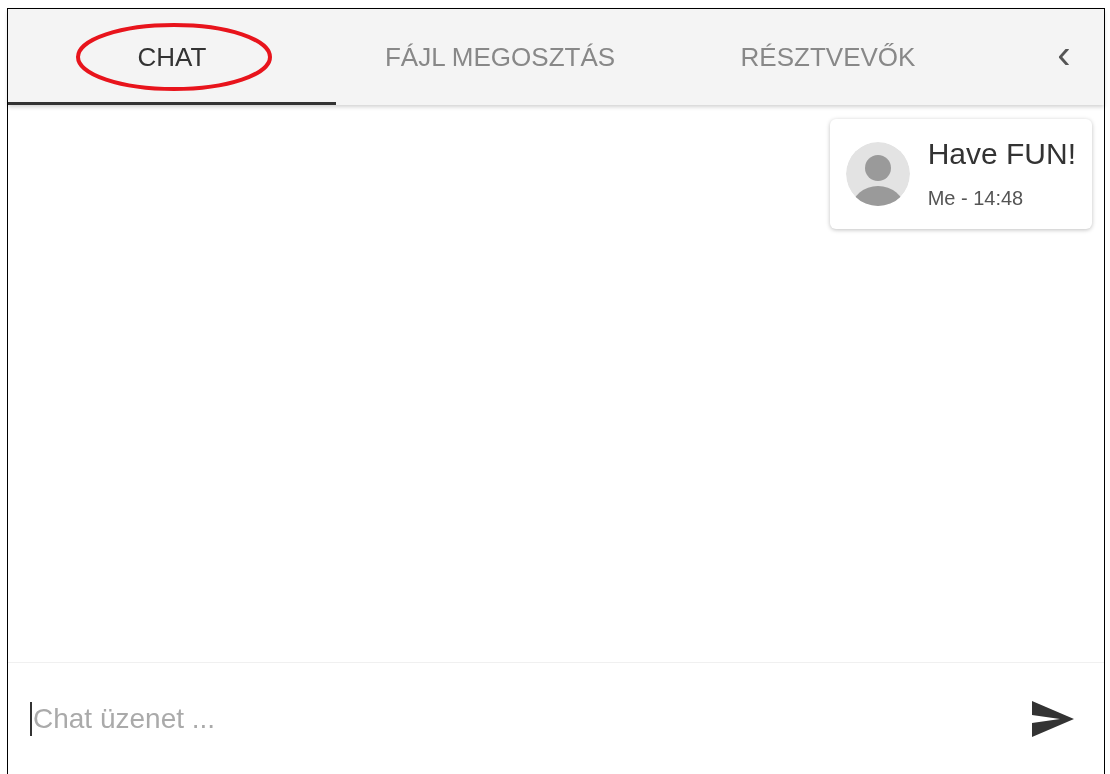  Describe the element at coordinates (976, 198) in the screenshot. I see `message-meta: Me - 14:48` at that location.